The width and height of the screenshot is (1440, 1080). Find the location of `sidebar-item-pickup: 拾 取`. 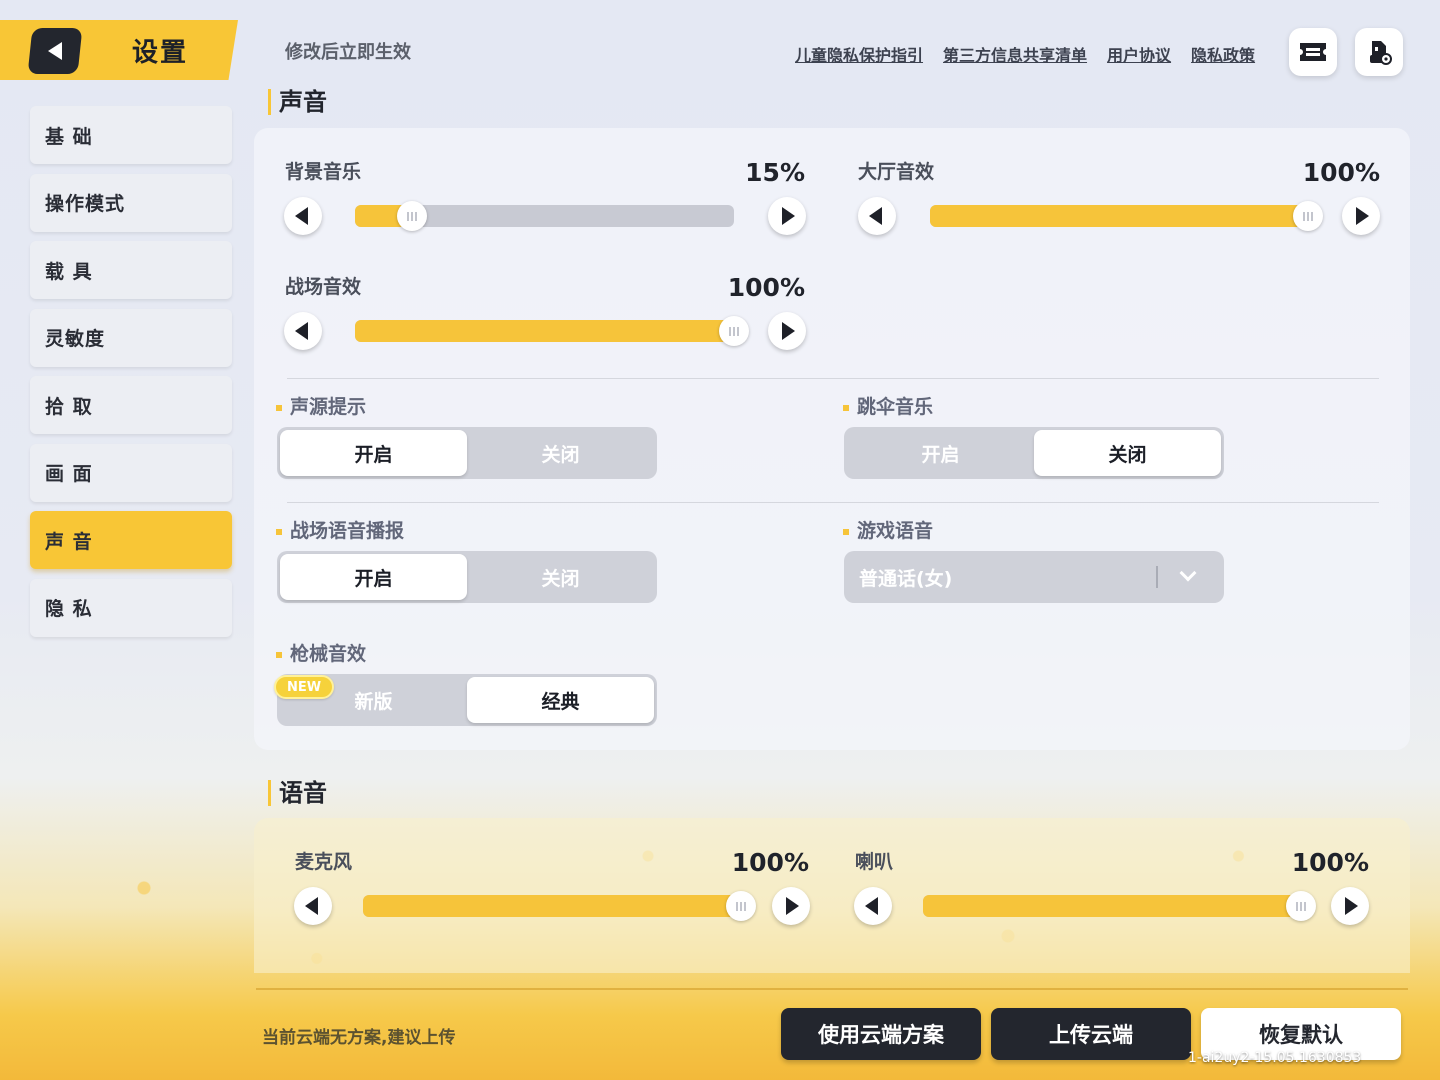

sidebar-item-pickup: 拾 取 is located at coordinates (131, 405).